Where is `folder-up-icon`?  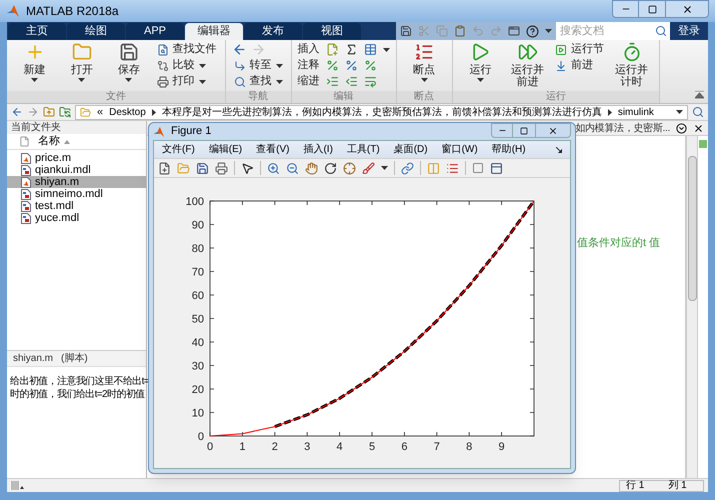
folder-up-icon is located at coordinates (49, 112).